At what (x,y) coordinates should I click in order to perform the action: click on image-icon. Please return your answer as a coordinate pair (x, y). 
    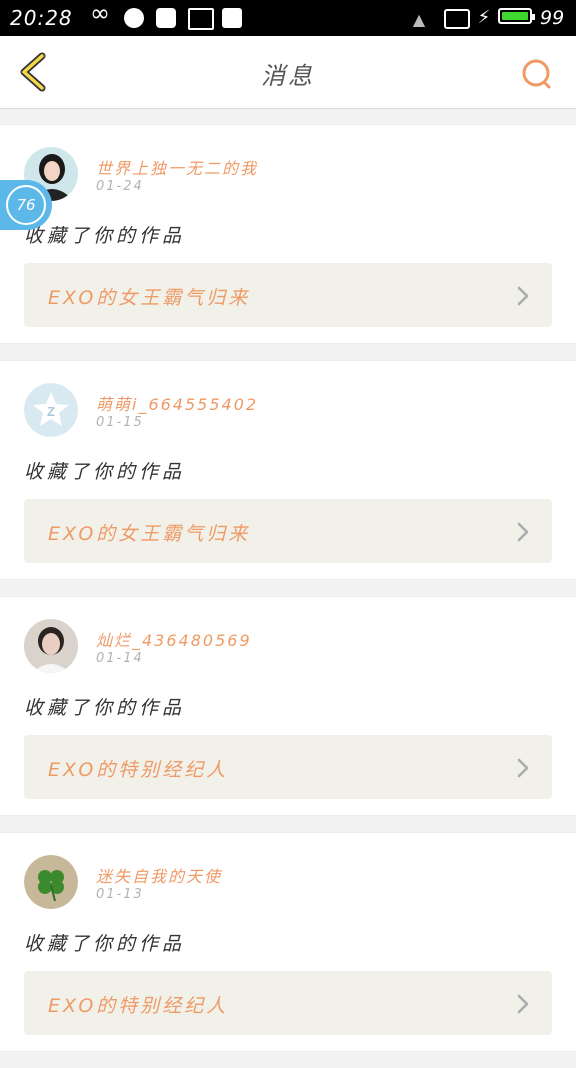
    Looking at the image, I should click on (201, 19).